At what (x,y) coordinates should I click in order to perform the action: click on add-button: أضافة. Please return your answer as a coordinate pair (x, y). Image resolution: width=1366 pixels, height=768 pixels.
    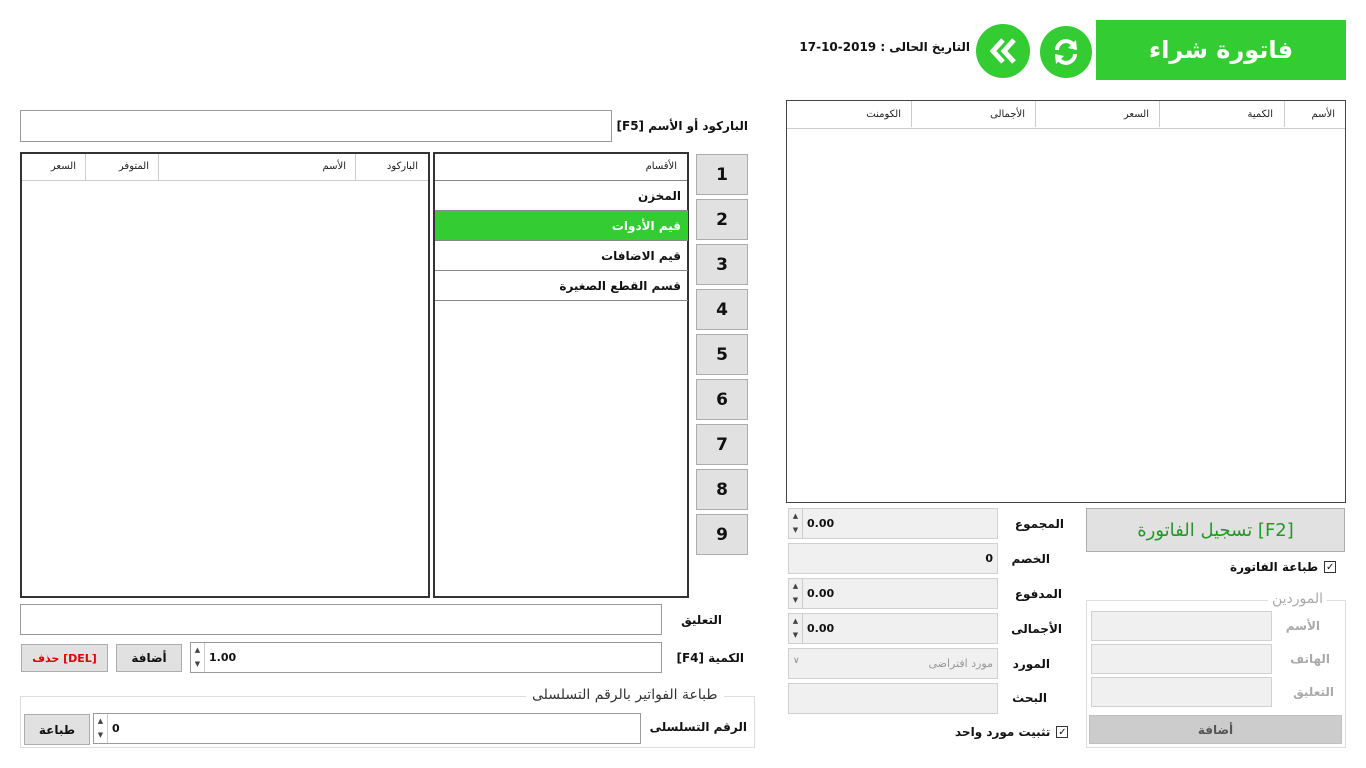
    Looking at the image, I should click on (149, 658).